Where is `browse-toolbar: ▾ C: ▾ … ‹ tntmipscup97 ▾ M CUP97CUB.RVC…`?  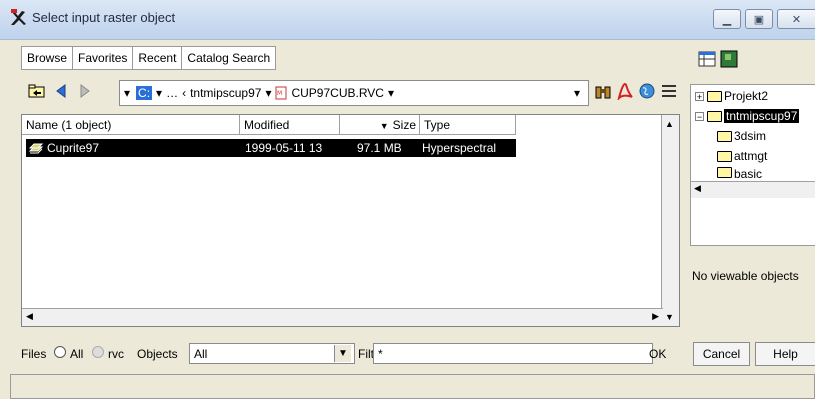
browse-toolbar: ▾ C: ▾ … ‹ tntmipscup97 ▾ M CUP97CUB.RVC… is located at coordinates (351, 93).